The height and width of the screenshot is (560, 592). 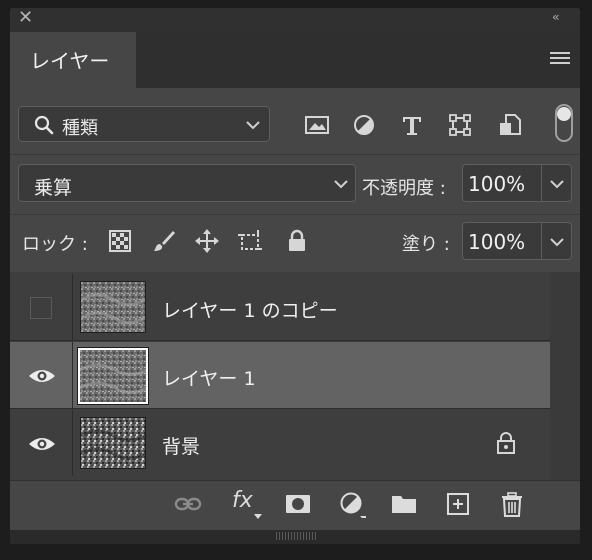 I want to click on delete-layer-icon, so click(x=512, y=504).